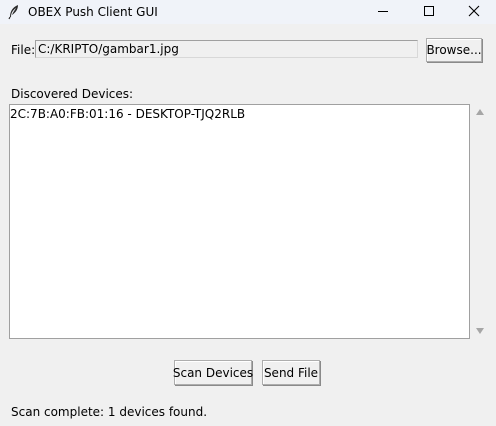 The height and width of the screenshot is (426, 496). What do you see at coordinates (226, 49) in the screenshot?
I see `file-path-field: C:/KRIPTO/gambar1.jpg` at bounding box center [226, 49].